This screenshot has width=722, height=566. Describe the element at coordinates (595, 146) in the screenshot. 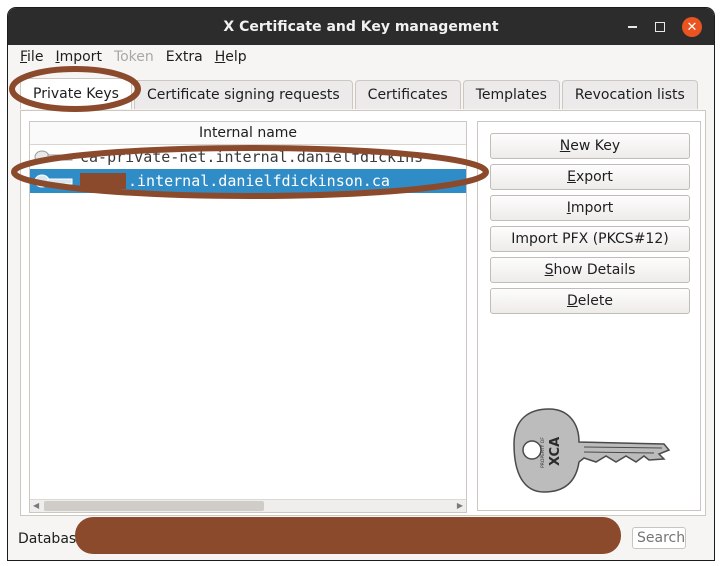

I see `new-key-label: ew Key` at that location.